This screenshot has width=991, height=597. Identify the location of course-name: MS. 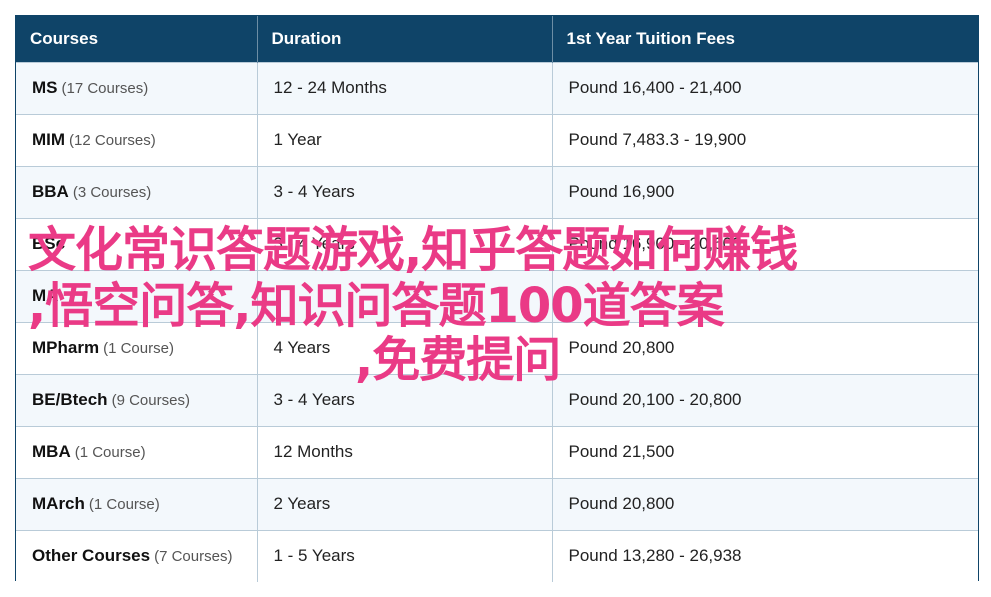
(45, 87).